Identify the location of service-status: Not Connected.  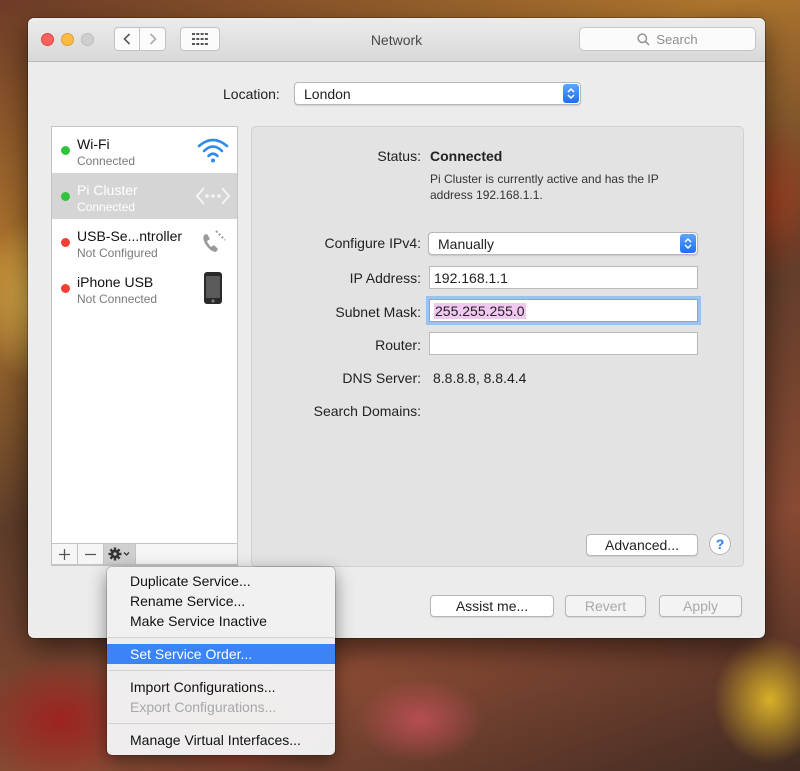
(117, 299).